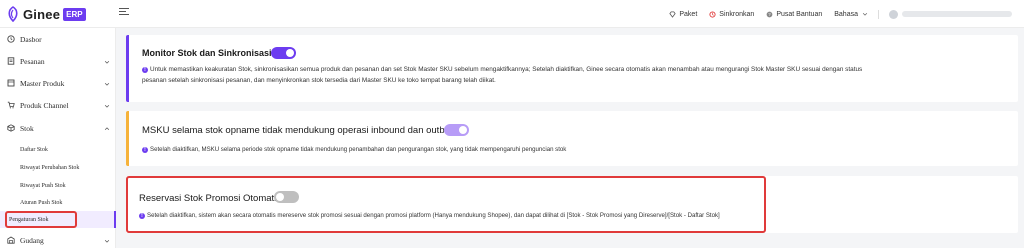 The height and width of the screenshot is (248, 1024). Describe the element at coordinates (115, 219) in the screenshot. I see `active-indicator` at that location.